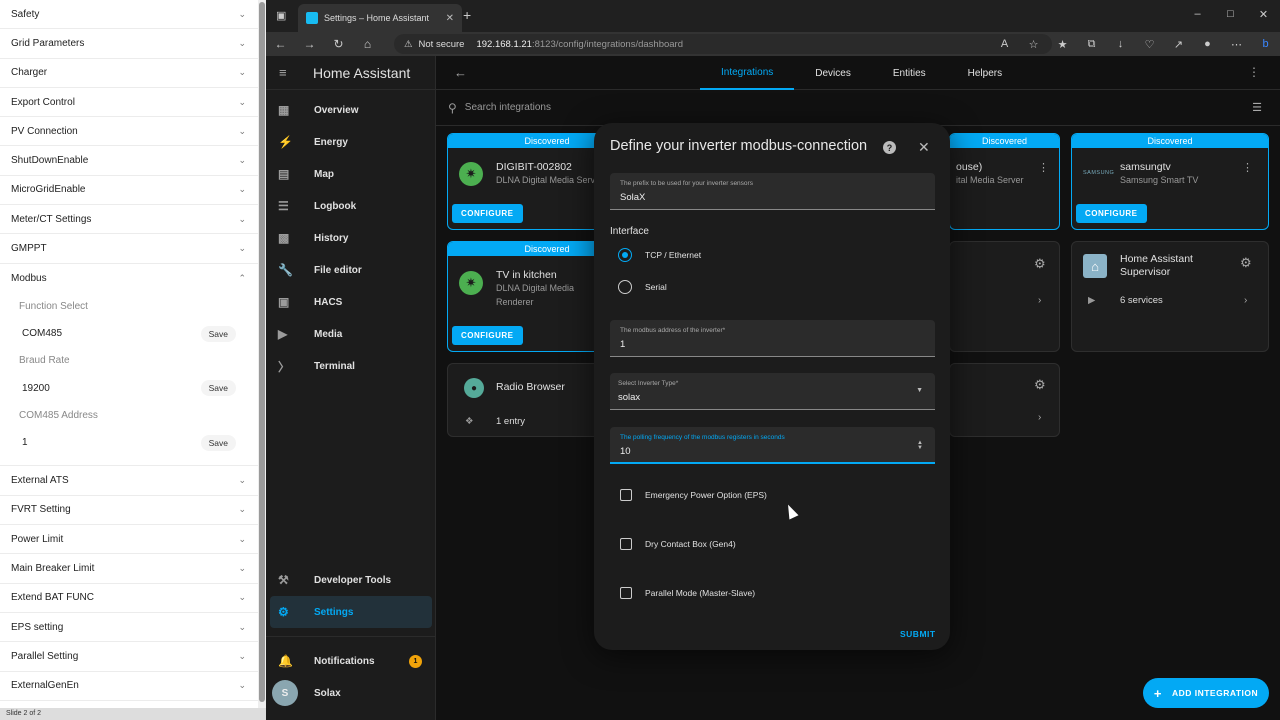  What do you see at coordinates (985, 73) in the screenshot?
I see `tab-helpers: Helpers` at bounding box center [985, 73].